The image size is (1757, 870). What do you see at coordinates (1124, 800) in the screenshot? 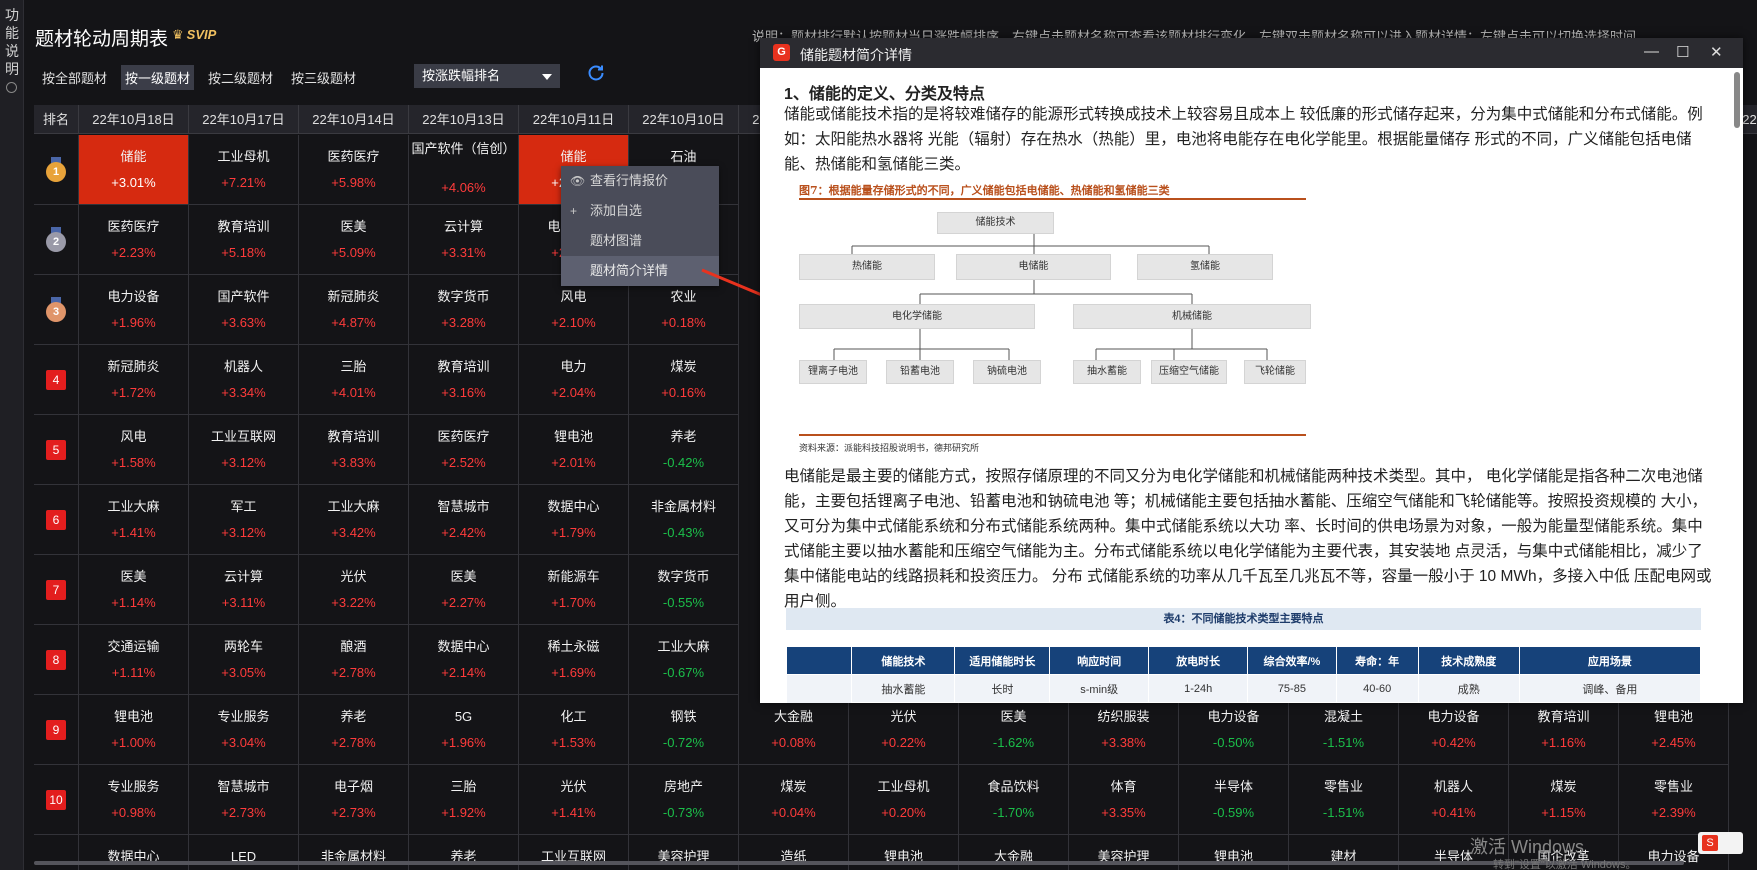
I see `topic-cell: 体育 +3.35%` at bounding box center [1124, 800].